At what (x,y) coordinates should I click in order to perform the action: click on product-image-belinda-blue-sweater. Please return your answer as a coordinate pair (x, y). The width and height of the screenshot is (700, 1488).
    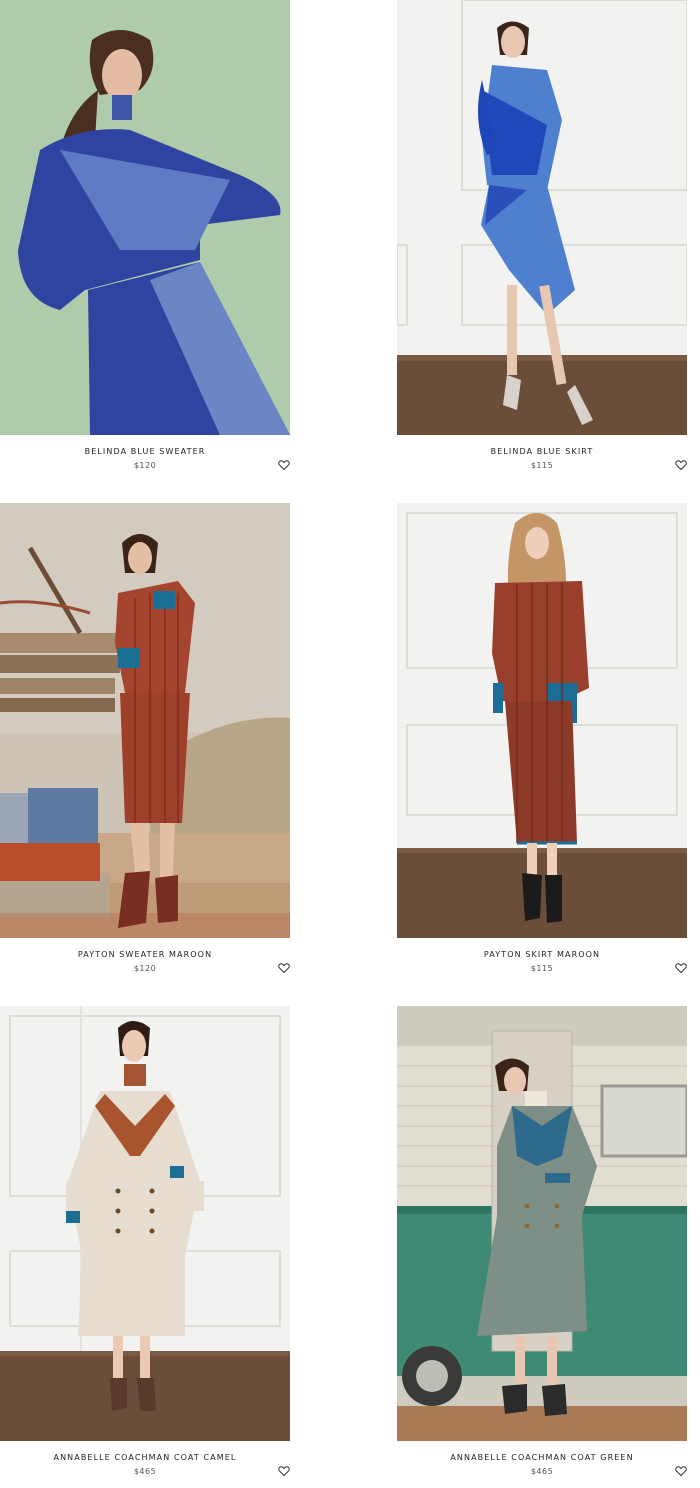
    Looking at the image, I should click on (145, 217).